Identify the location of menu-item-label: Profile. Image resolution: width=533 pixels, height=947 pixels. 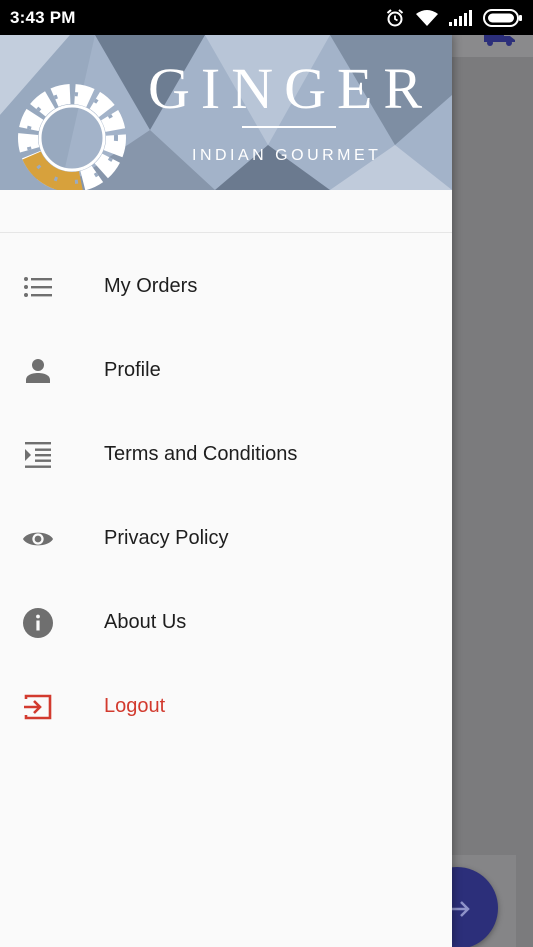
(132, 370).